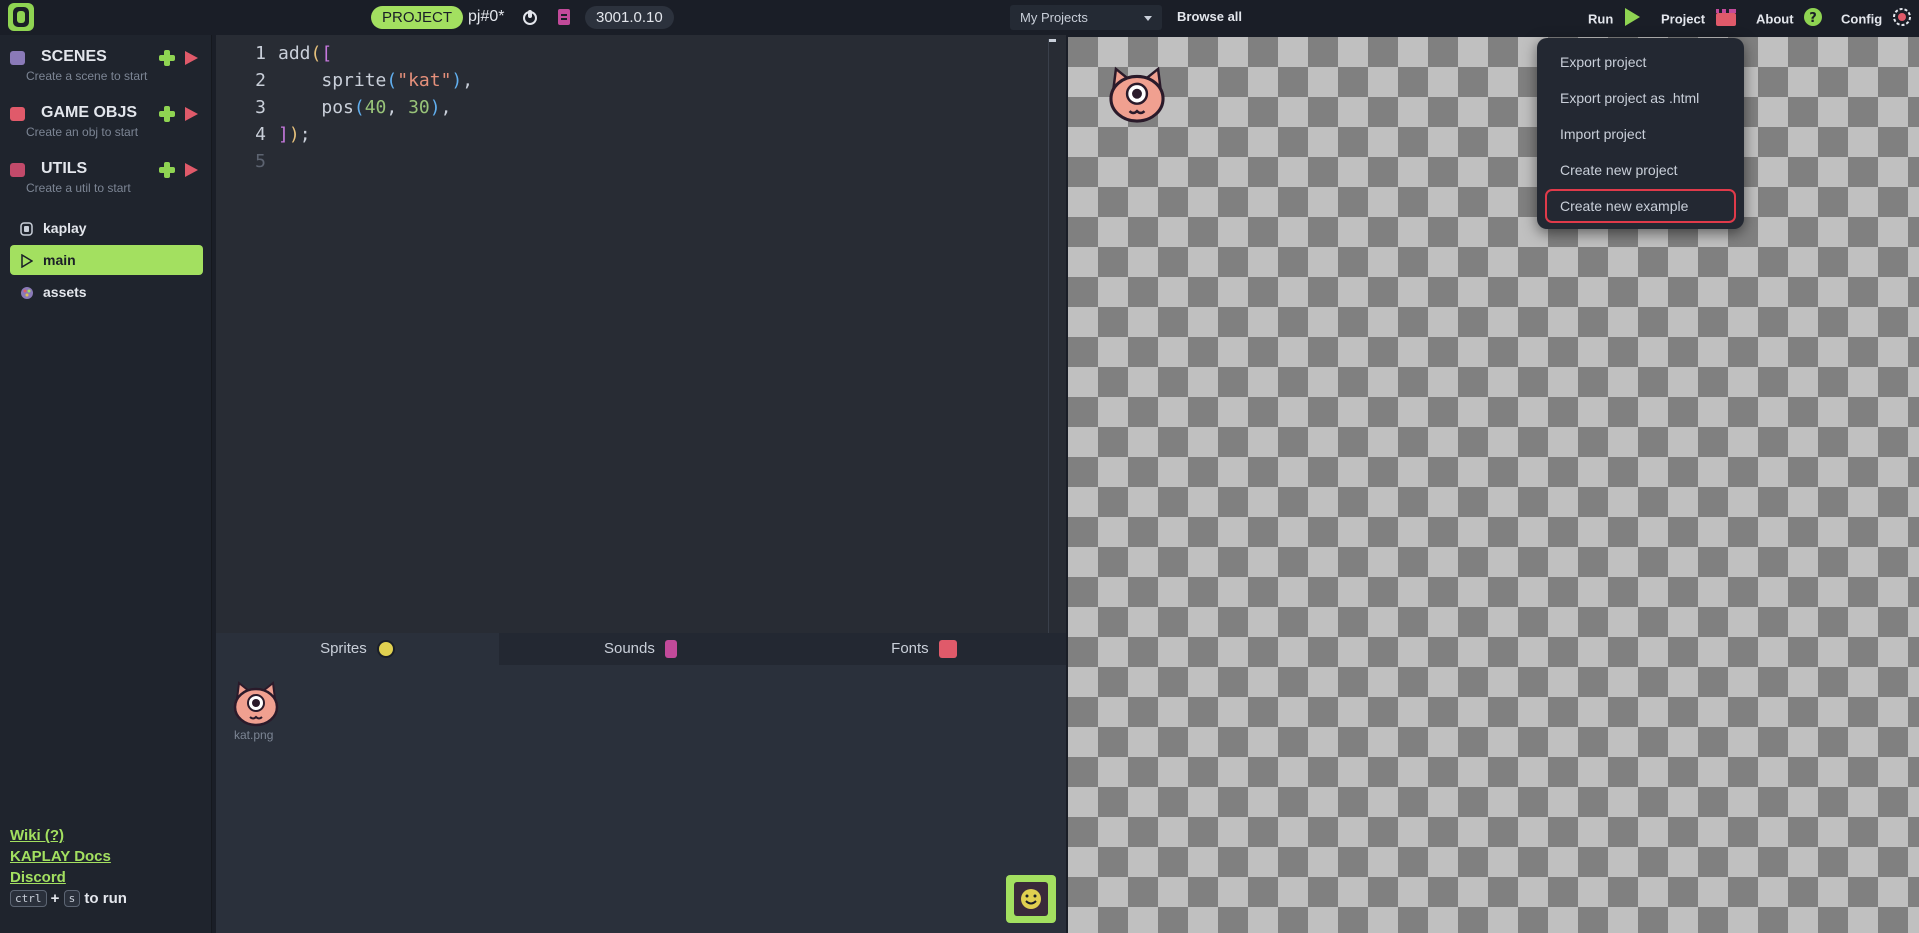  What do you see at coordinates (1876, 18) in the screenshot?
I see `config-button: Config` at bounding box center [1876, 18].